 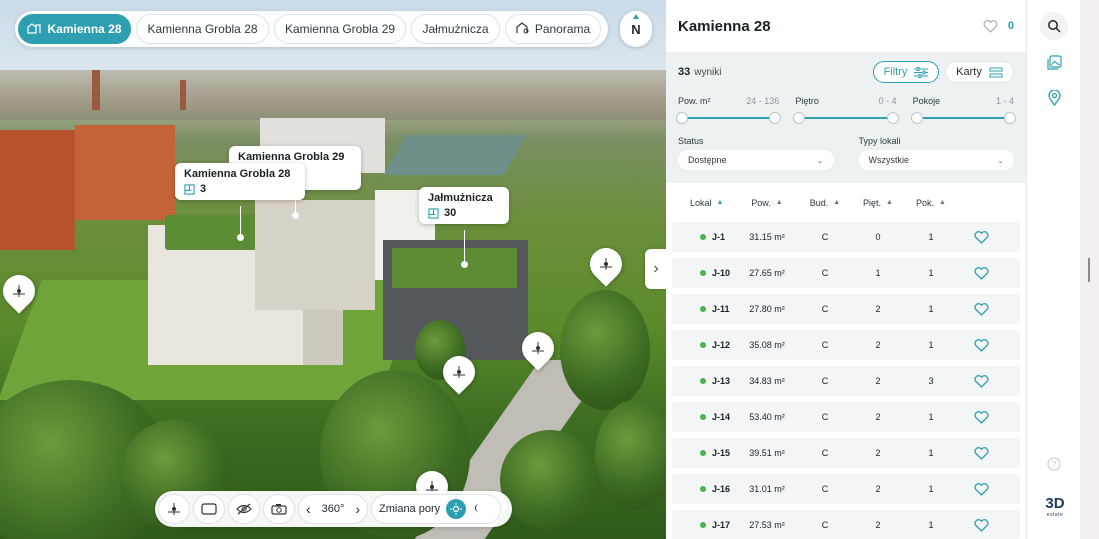 I want to click on compass-north-button: N, so click(x=636, y=29).